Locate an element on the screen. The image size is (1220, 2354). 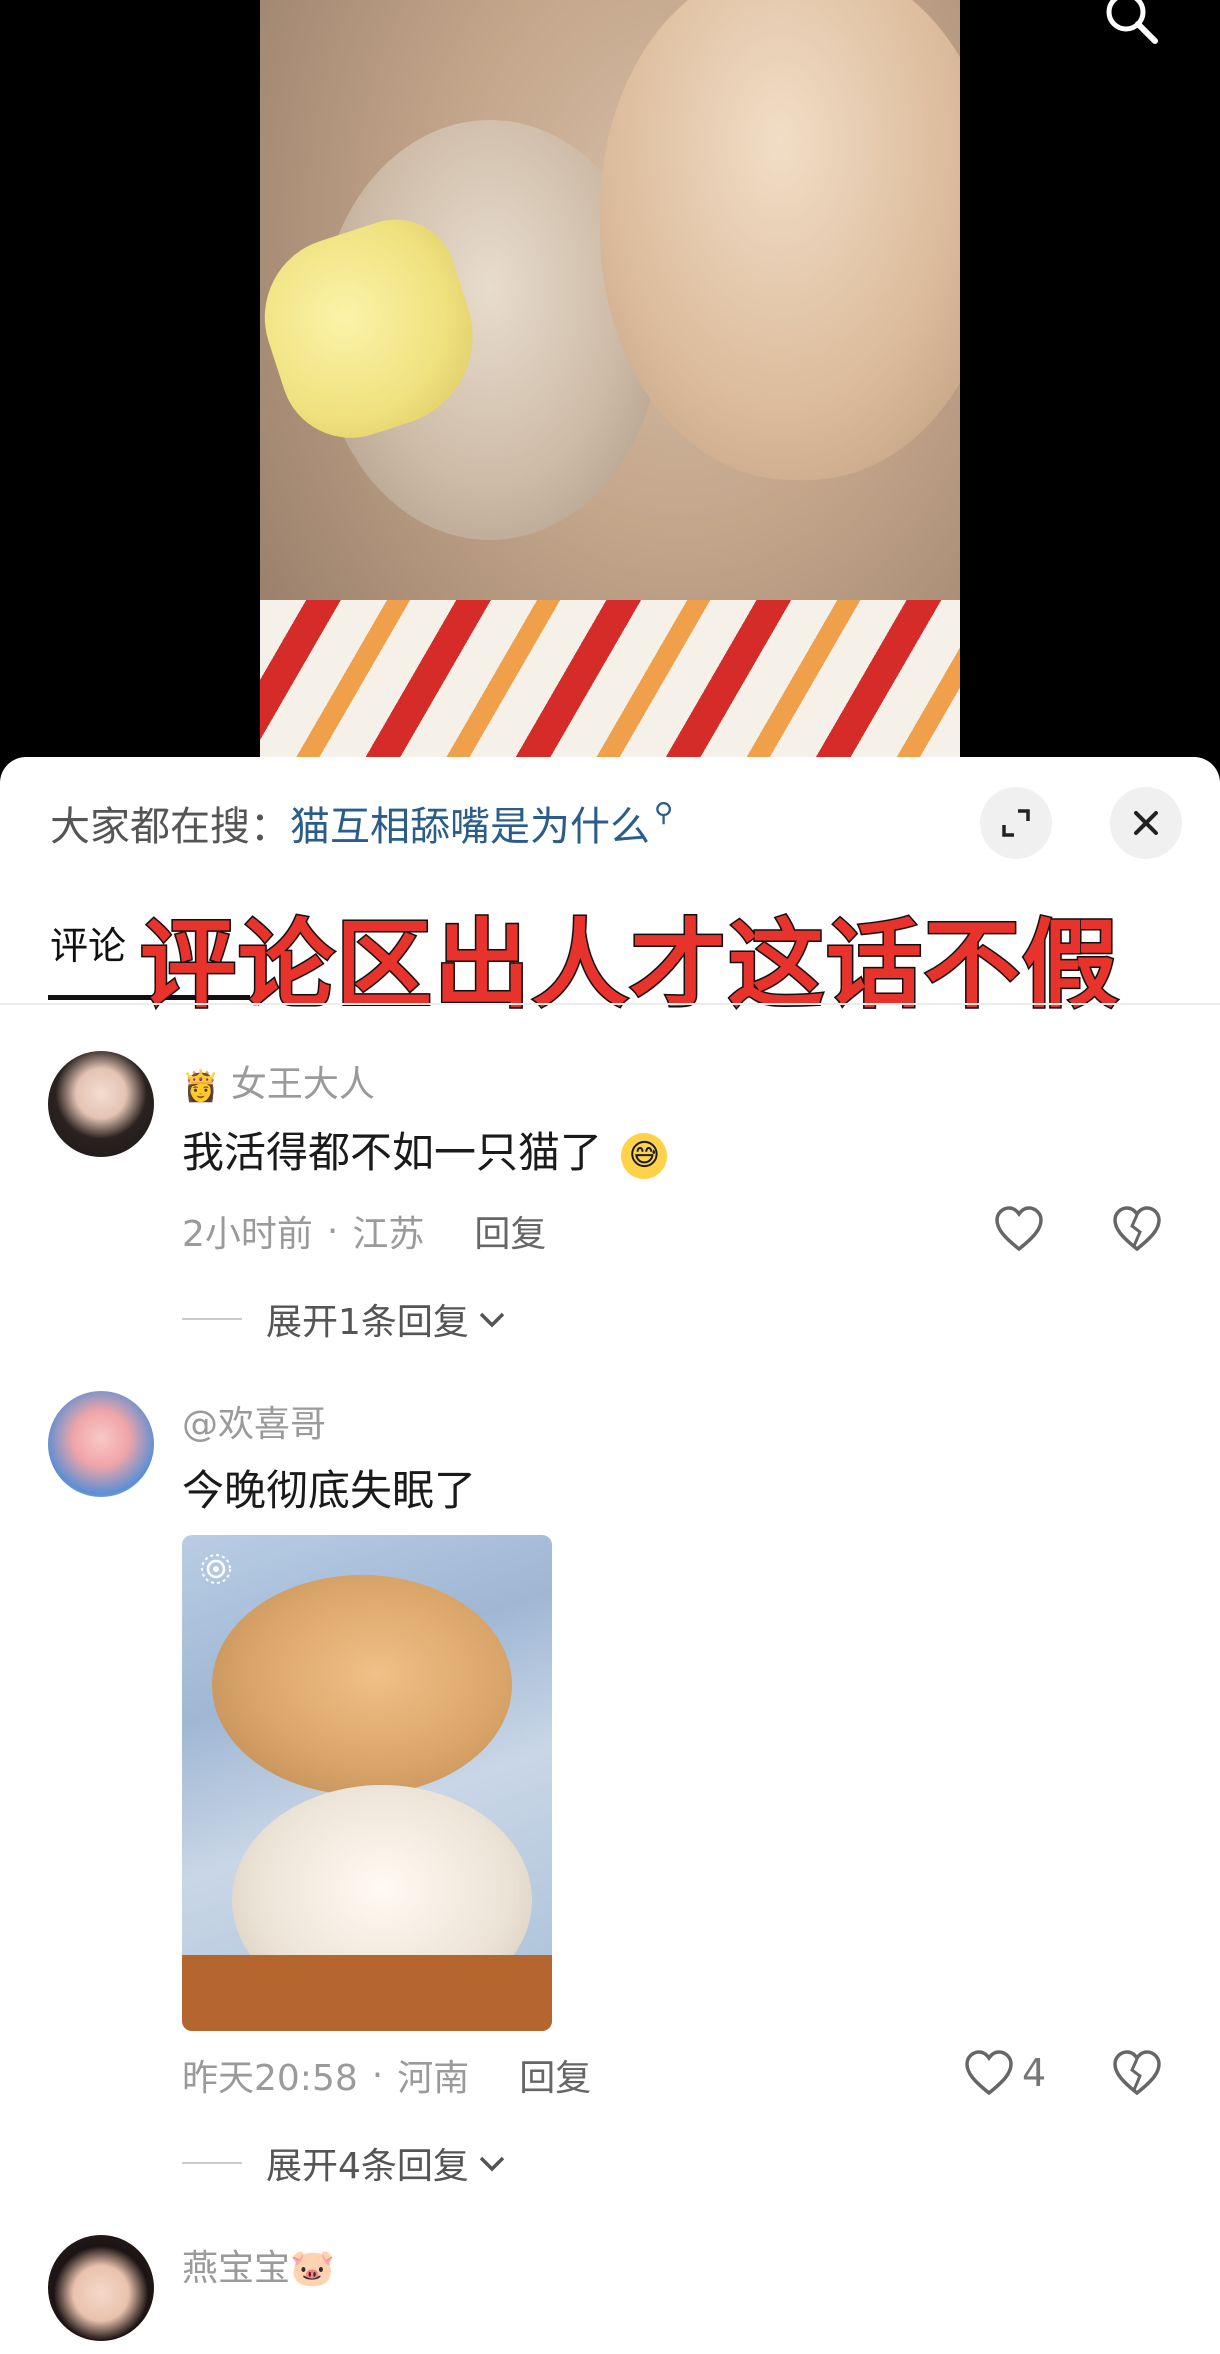
overlay-caption: 评论区出人才这话不假 is located at coordinates (629, 965).